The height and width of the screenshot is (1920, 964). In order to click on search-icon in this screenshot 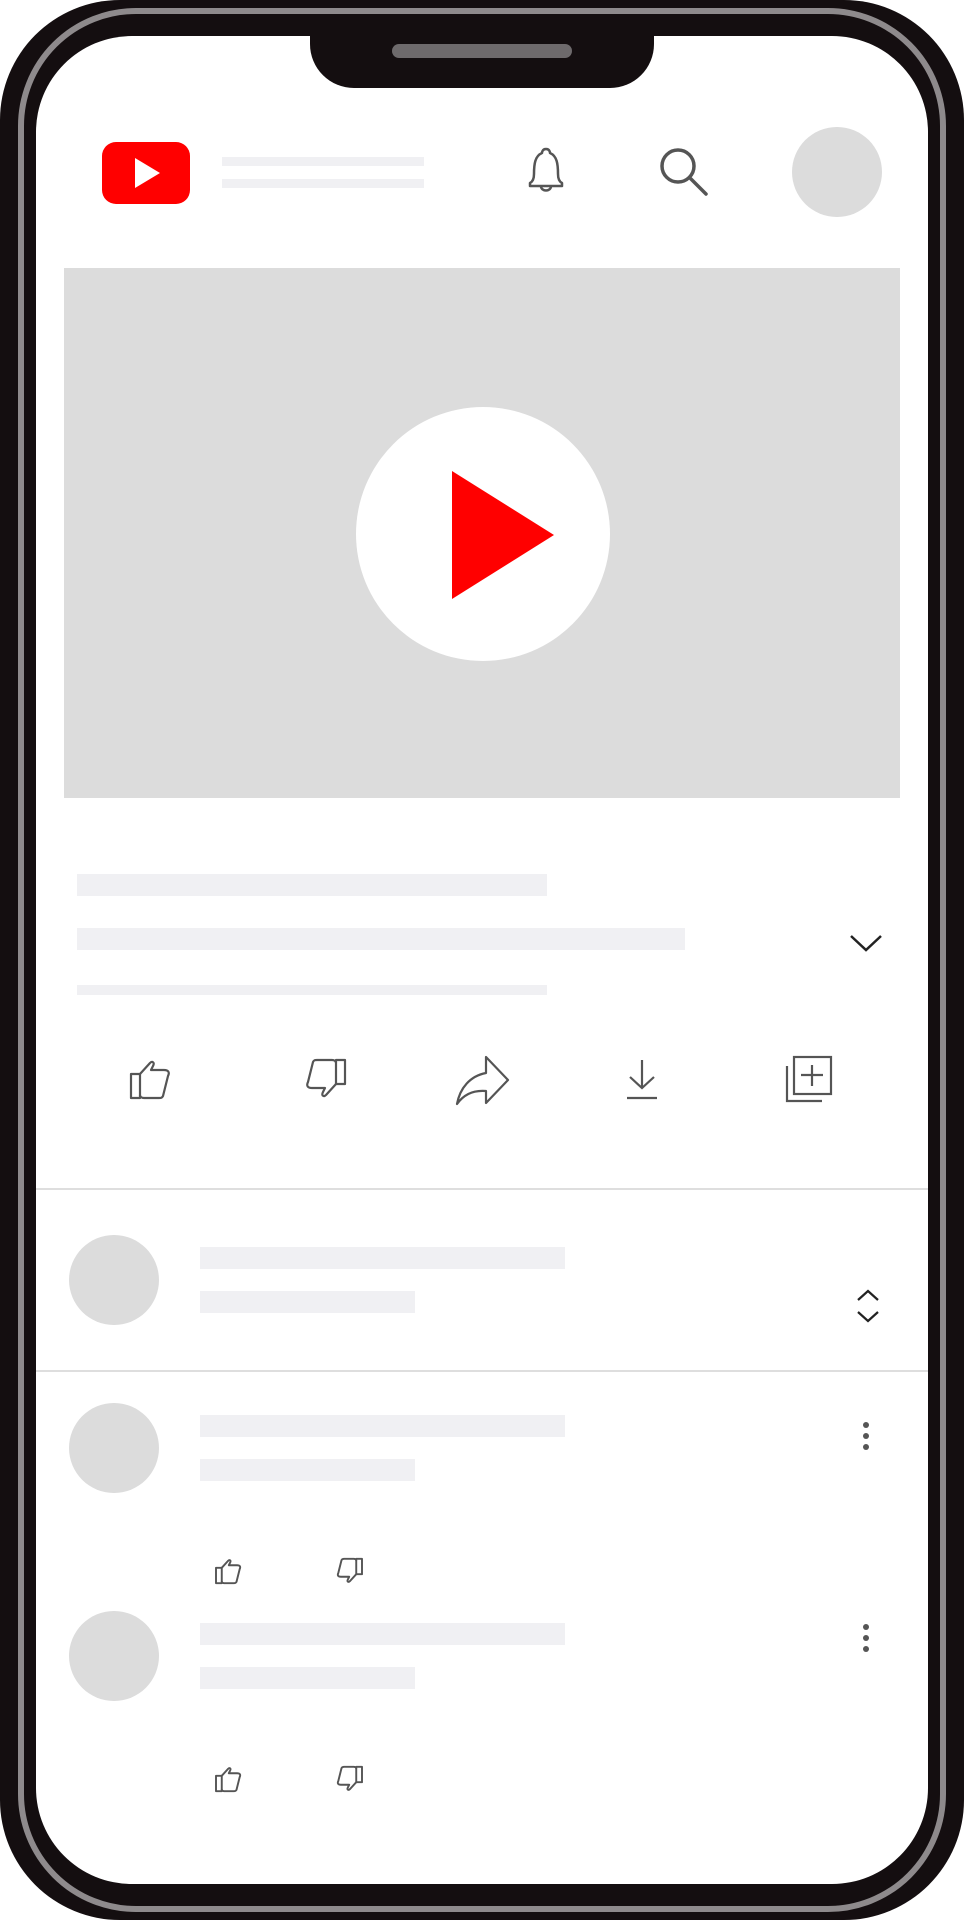, I will do `click(686, 172)`.